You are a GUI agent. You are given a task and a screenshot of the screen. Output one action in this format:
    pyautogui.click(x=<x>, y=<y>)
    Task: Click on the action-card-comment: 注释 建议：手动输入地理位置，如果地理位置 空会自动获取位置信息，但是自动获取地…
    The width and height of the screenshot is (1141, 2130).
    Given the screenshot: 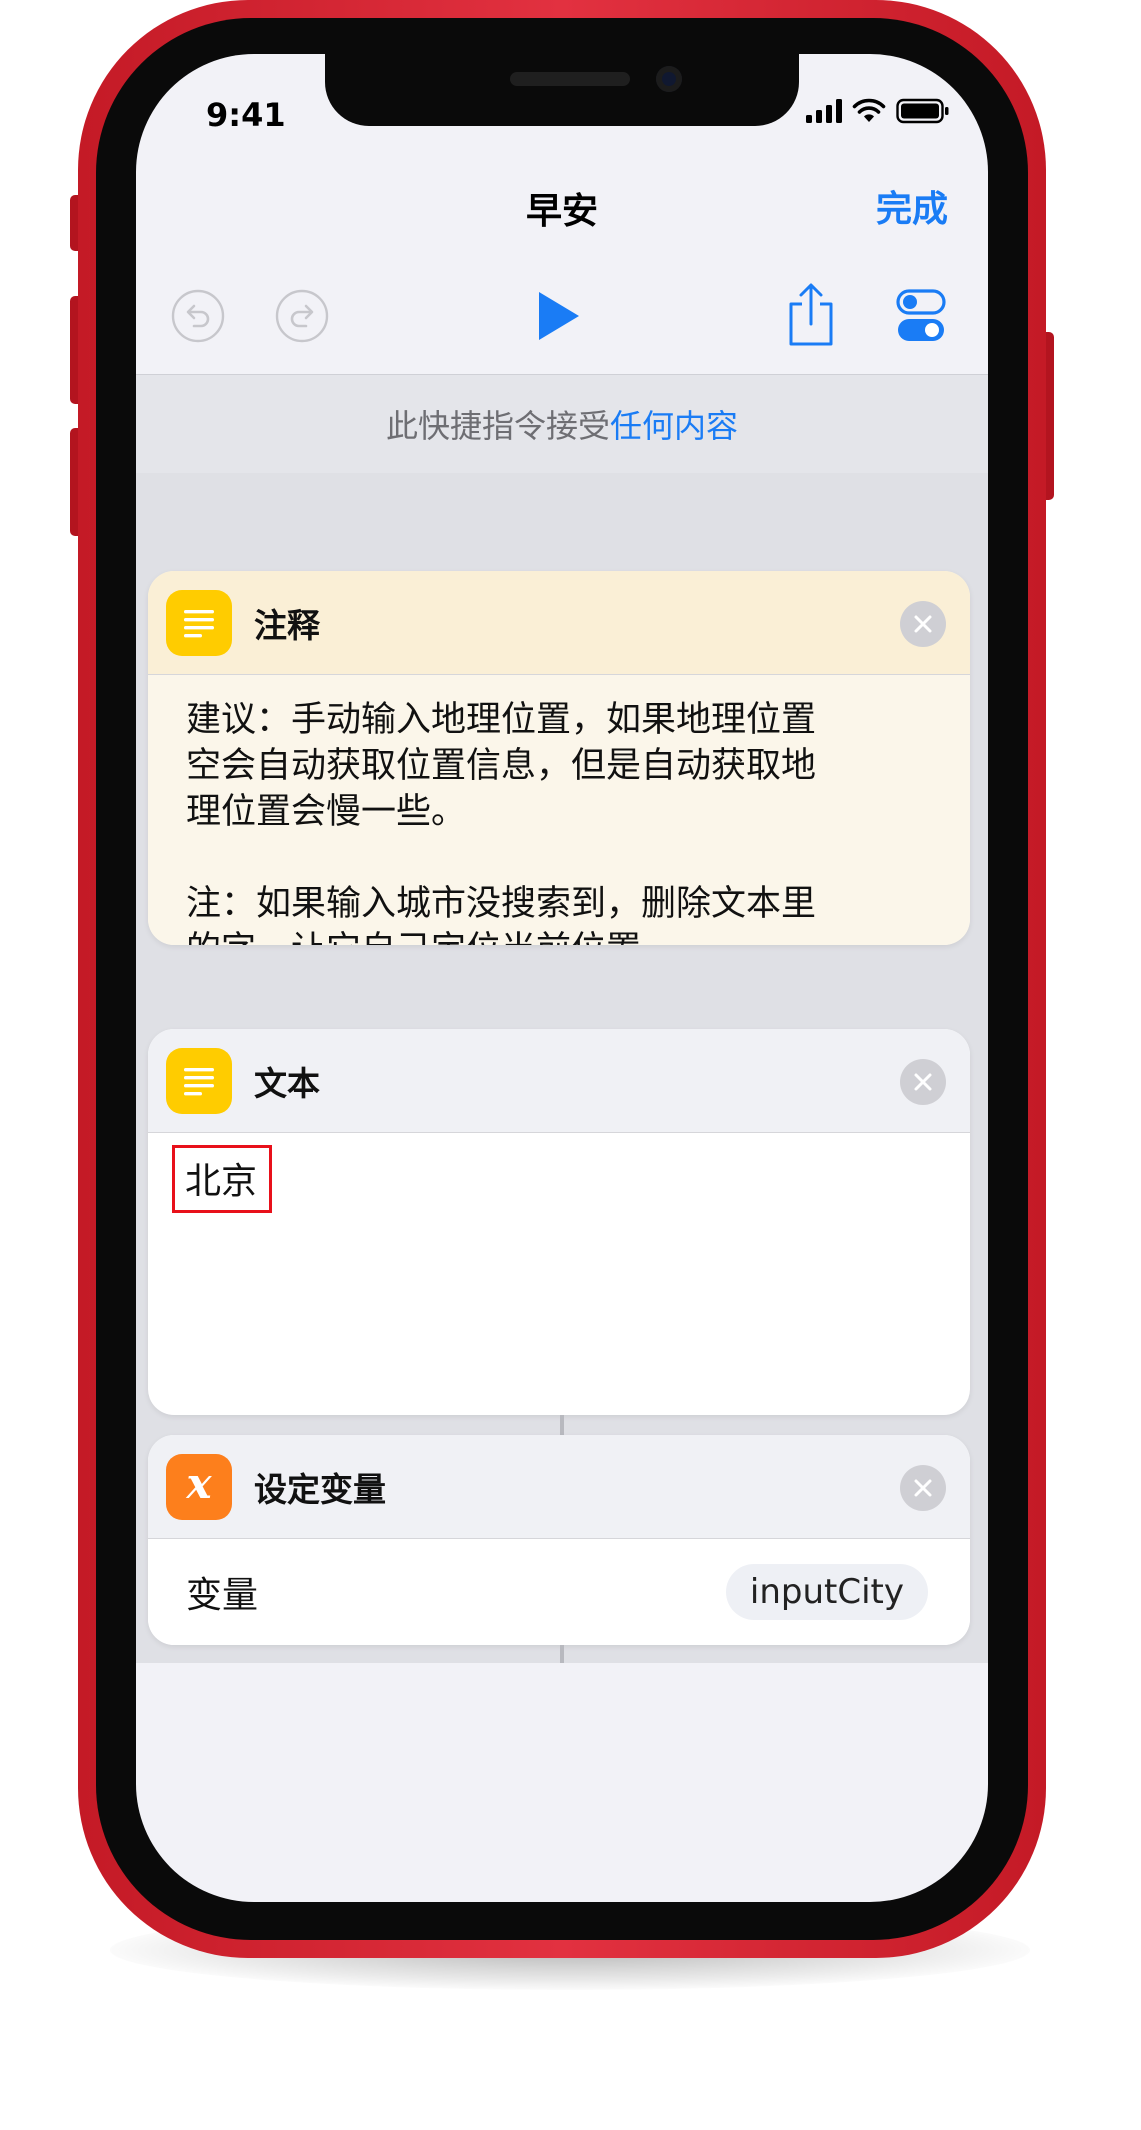 What is the action you would take?
    pyautogui.click(x=559, y=758)
    